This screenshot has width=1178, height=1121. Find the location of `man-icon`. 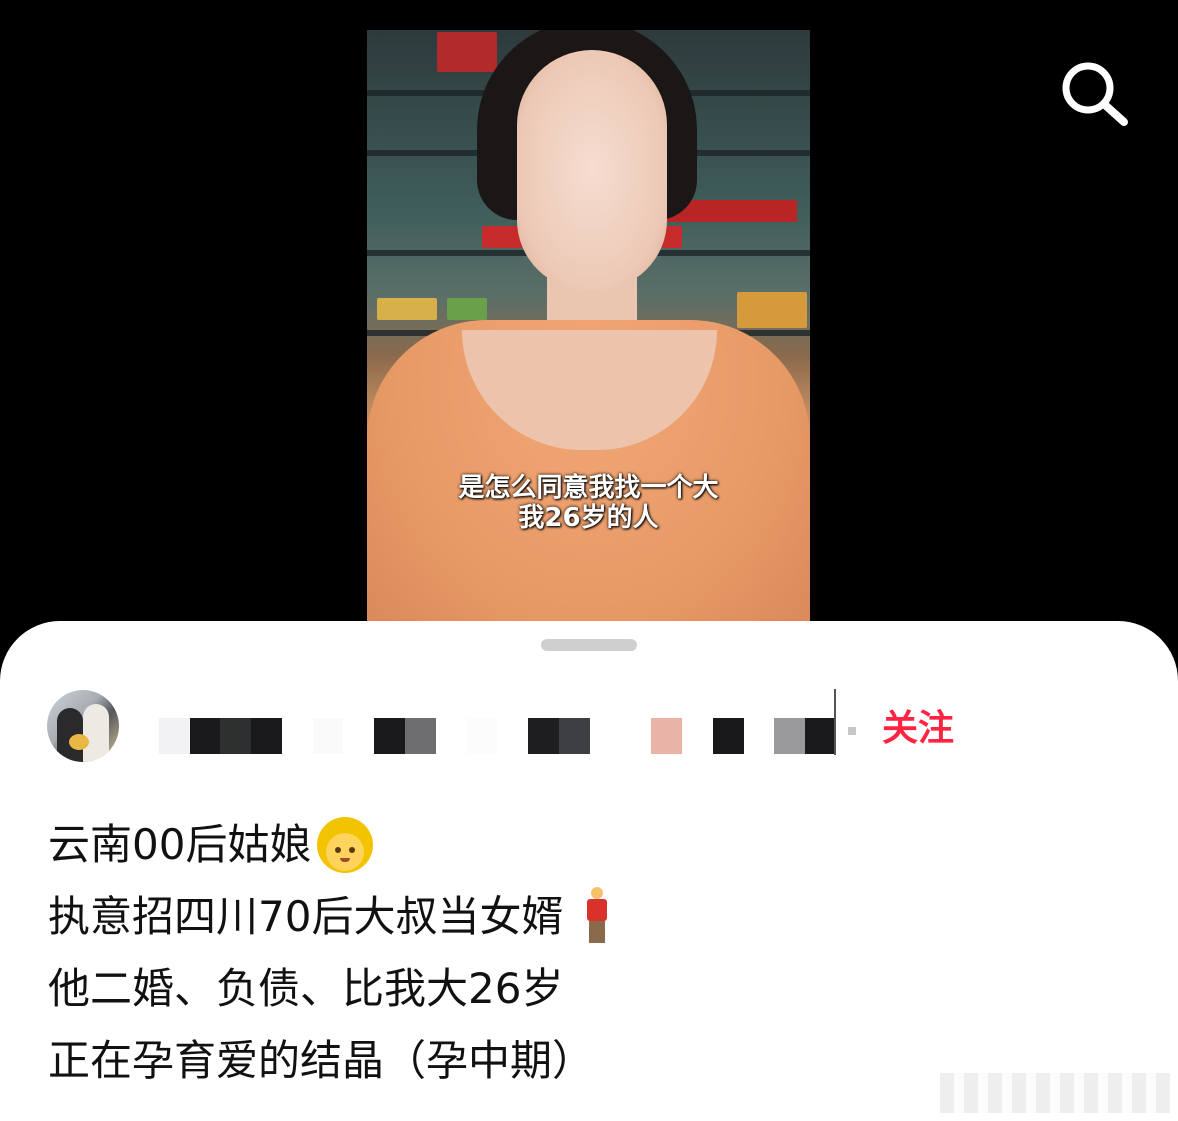

man-icon is located at coordinates (597, 917).